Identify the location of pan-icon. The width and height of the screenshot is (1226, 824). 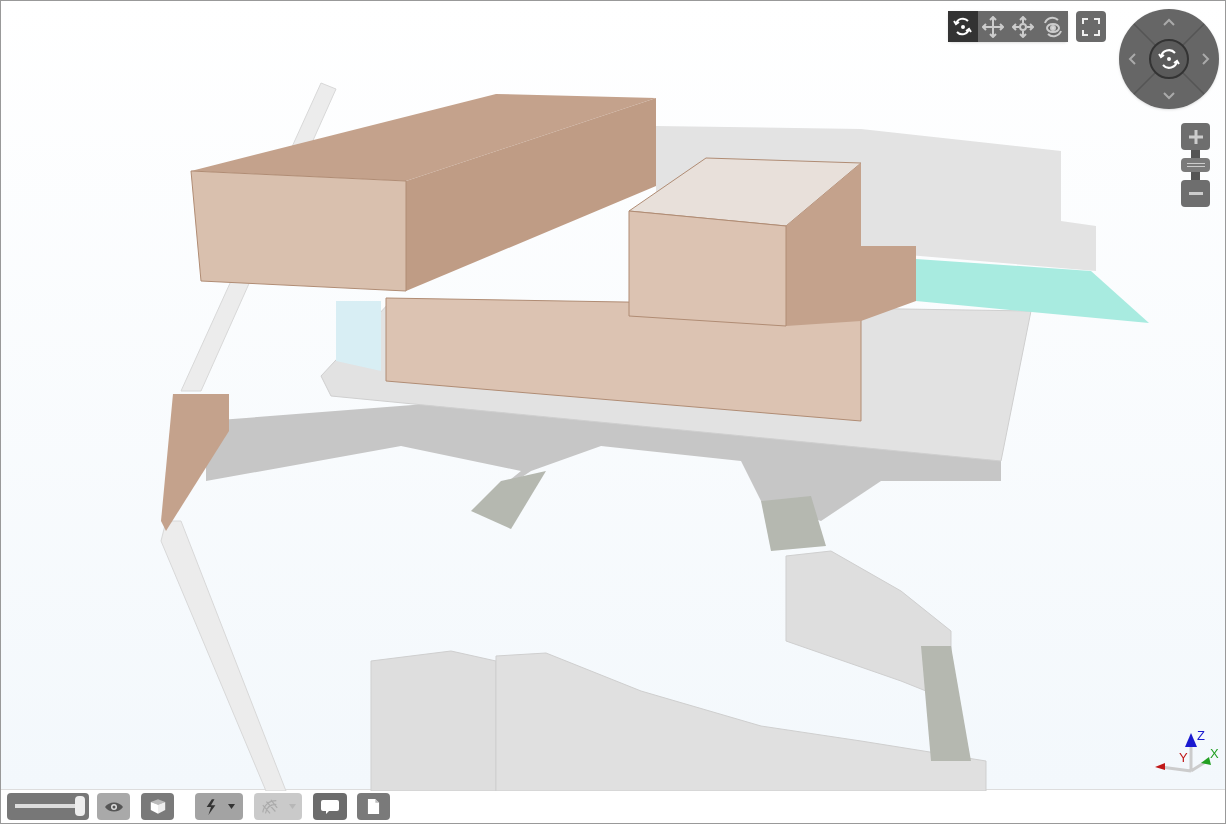
(993, 26).